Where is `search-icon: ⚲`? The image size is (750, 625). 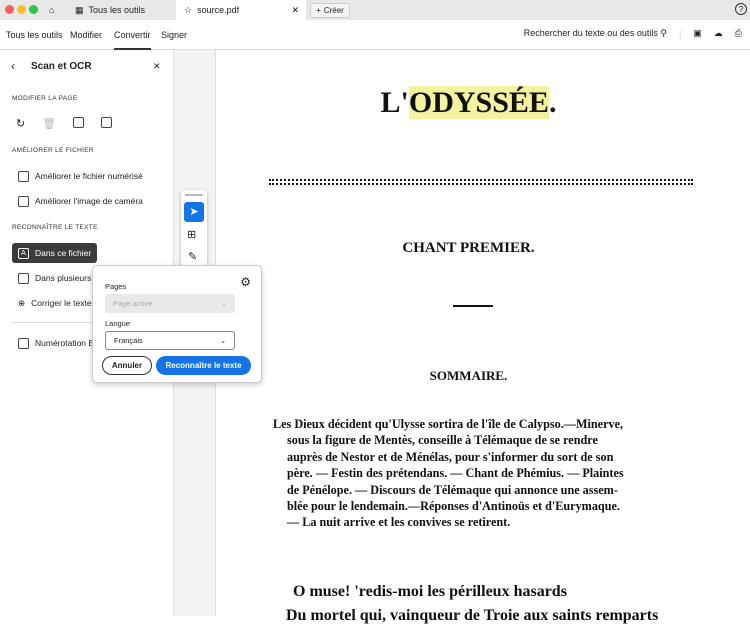
search-icon: ⚲ is located at coordinates (663, 33).